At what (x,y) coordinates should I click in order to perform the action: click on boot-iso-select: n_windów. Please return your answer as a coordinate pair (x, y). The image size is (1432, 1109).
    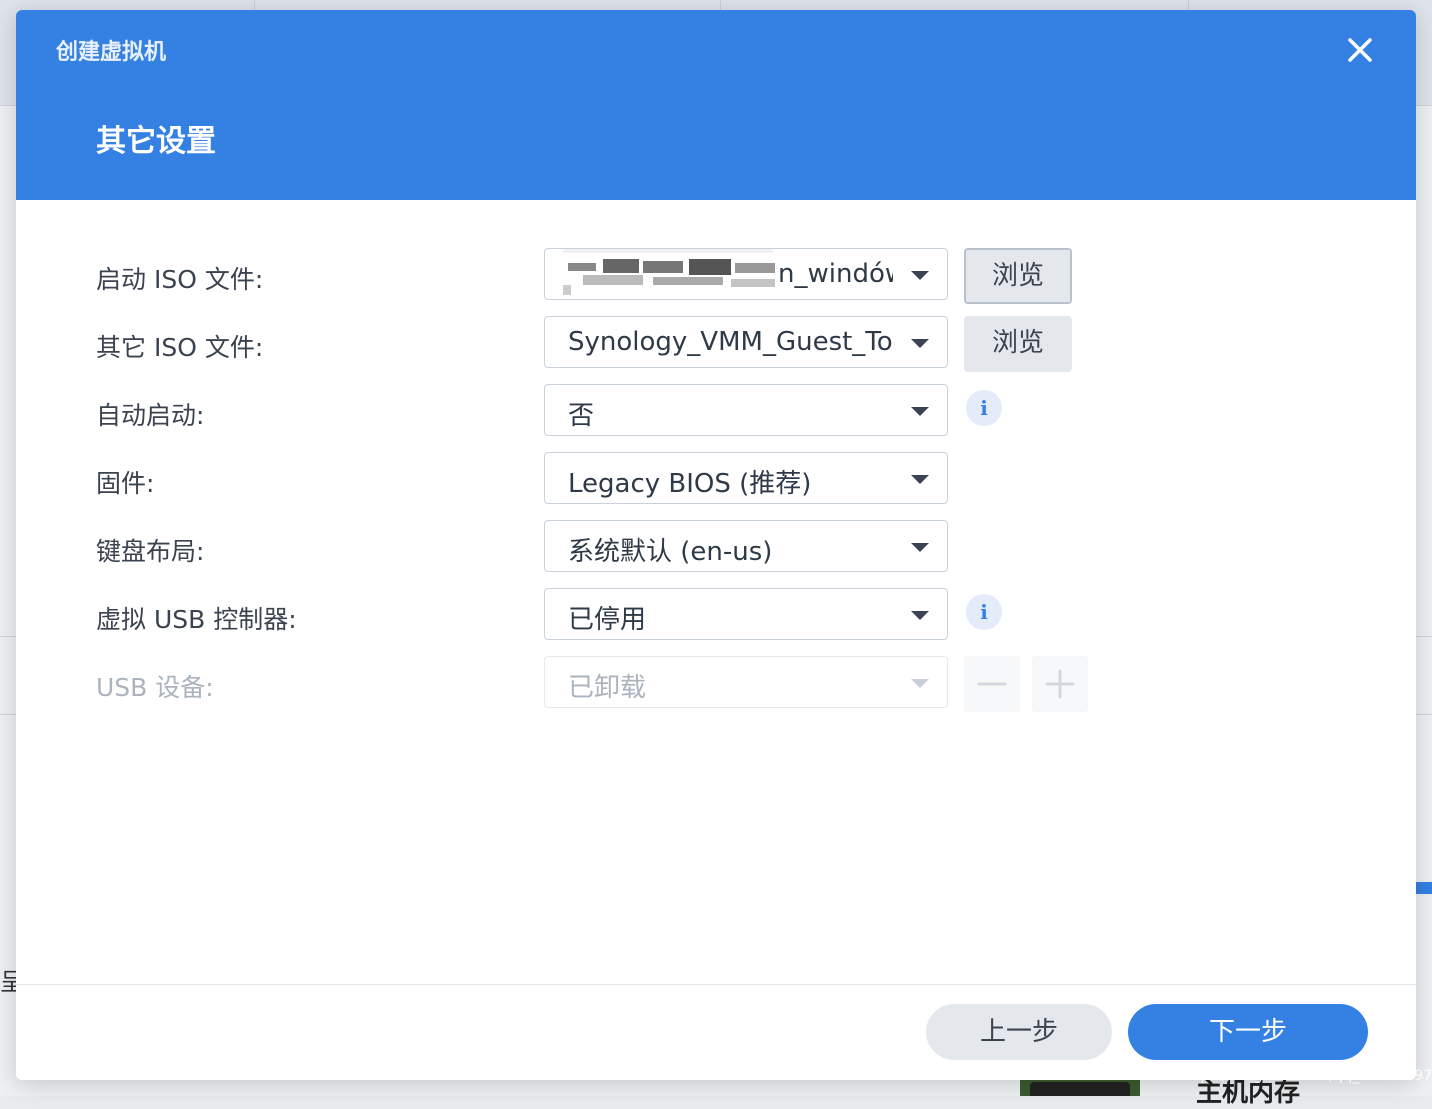
    Looking at the image, I should click on (746, 274).